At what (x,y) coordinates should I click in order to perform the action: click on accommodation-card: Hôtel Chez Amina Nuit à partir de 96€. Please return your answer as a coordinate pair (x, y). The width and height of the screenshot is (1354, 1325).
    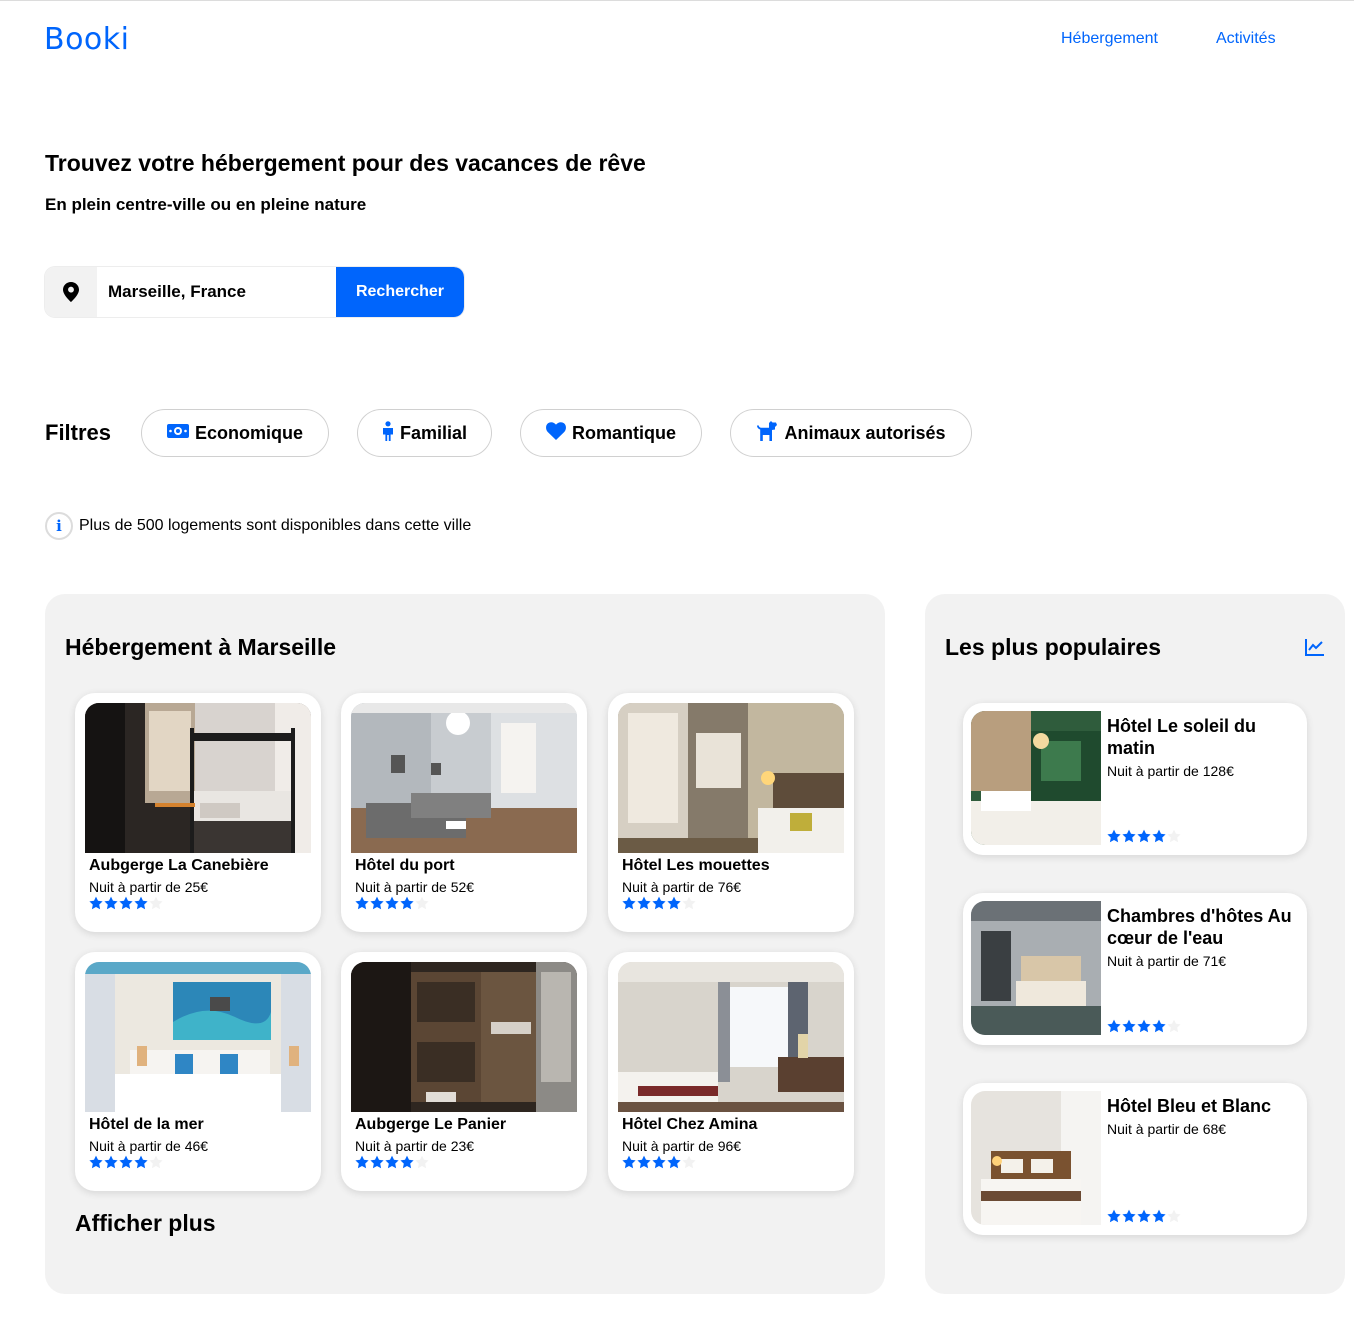
    Looking at the image, I should click on (731, 1071).